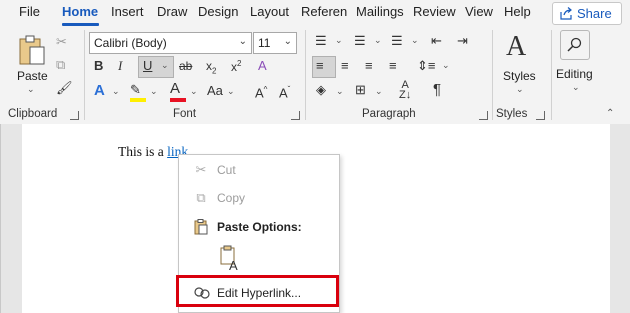 The height and width of the screenshot is (313, 630). What do you see at coordinates (321, 41) in the screenshot?
I see `bullets-icon: ☰` at bounding box center [321, 41].